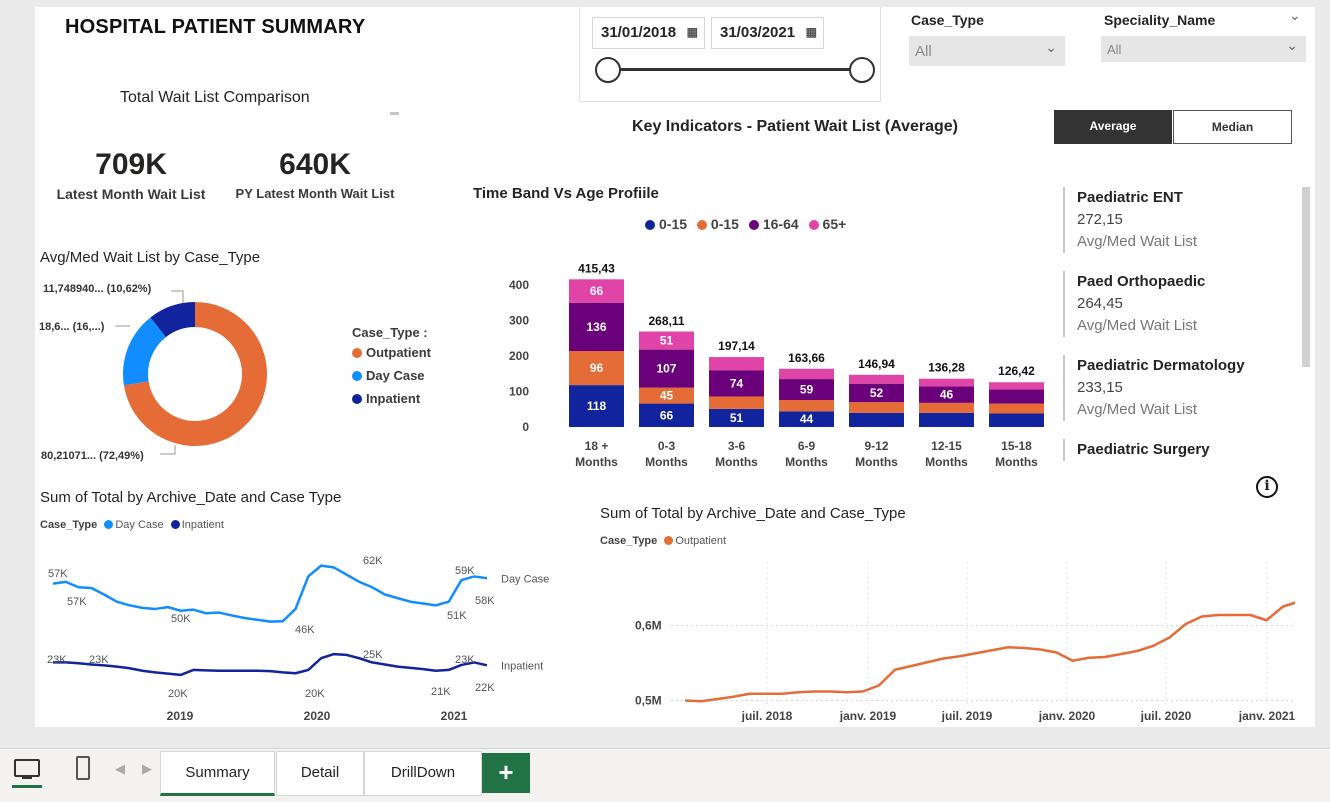  I want to click on bar-segment-label: 45, so click(667, 396).